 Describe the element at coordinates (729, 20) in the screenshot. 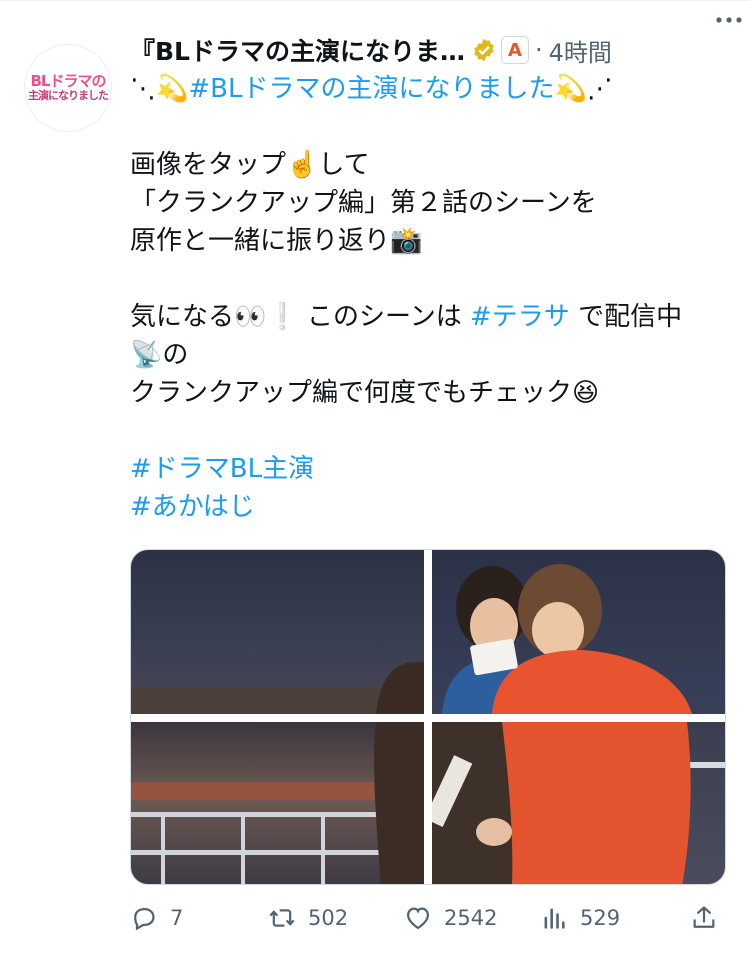

I see `more-icon` at that location.